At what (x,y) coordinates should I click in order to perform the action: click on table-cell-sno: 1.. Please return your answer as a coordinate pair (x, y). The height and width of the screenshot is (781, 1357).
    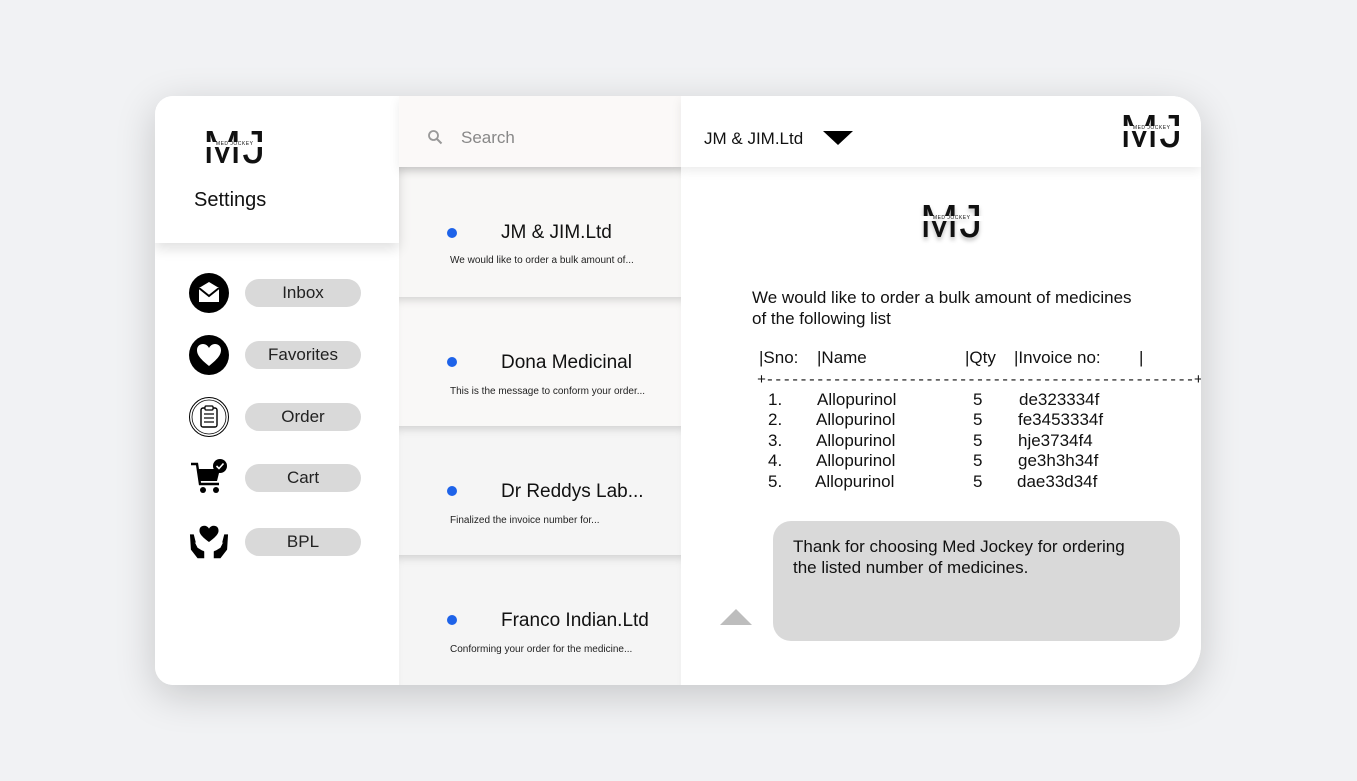
    Looking at the image, I should click on (775, 399).